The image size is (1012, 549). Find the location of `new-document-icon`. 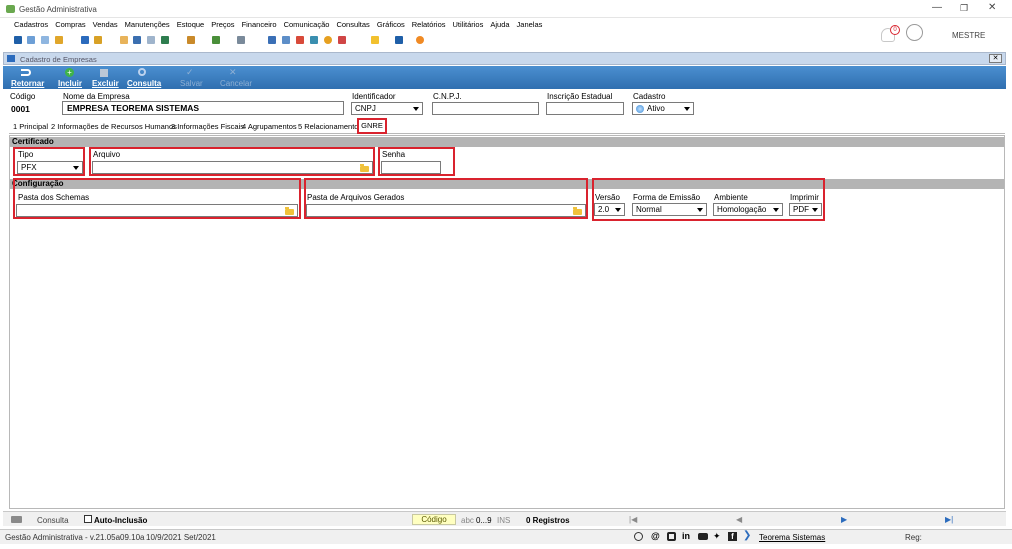

new-document-icon is located at coordinates (18, 40).